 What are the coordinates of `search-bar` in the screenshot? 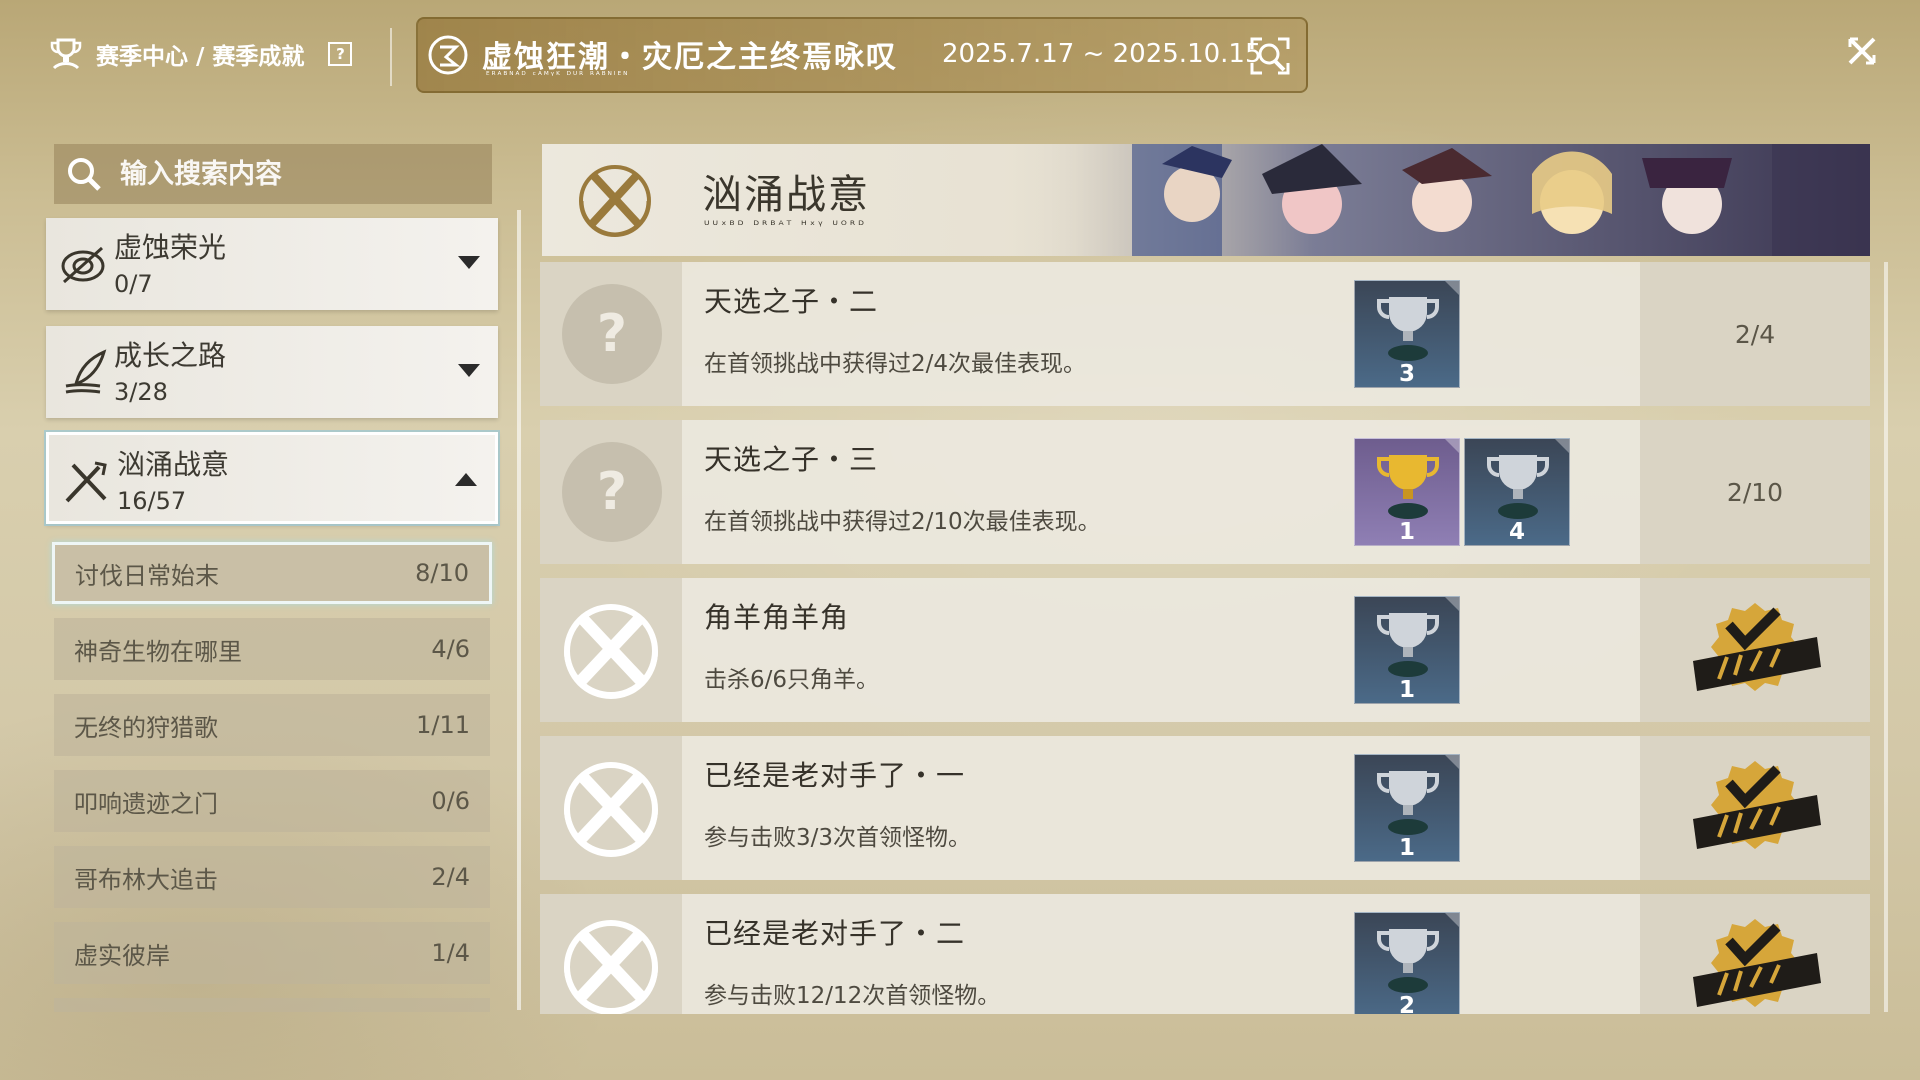 It's located at (273, 174).